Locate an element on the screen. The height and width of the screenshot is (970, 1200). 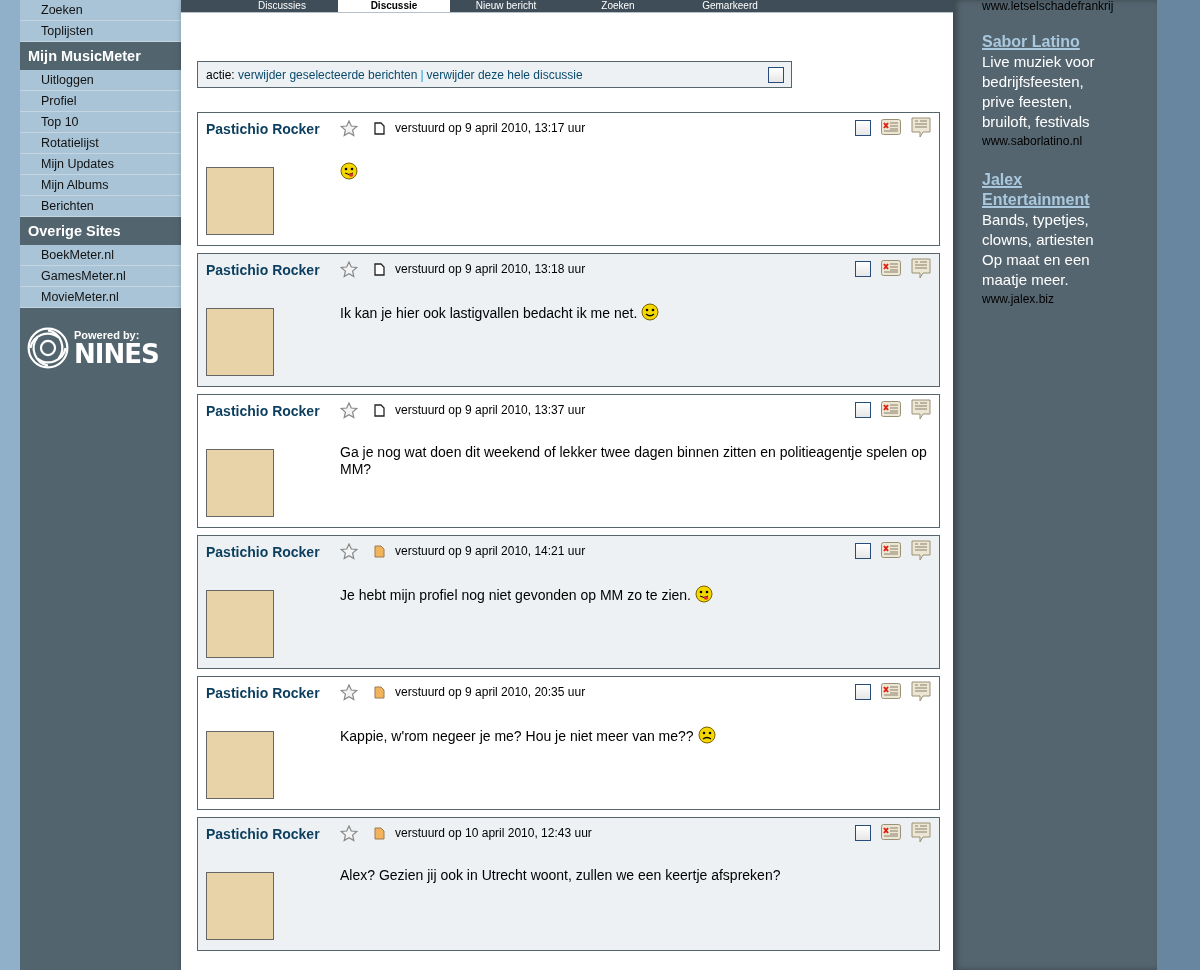
sidebar-link: Zoeken is located at coordinates (100, 10).